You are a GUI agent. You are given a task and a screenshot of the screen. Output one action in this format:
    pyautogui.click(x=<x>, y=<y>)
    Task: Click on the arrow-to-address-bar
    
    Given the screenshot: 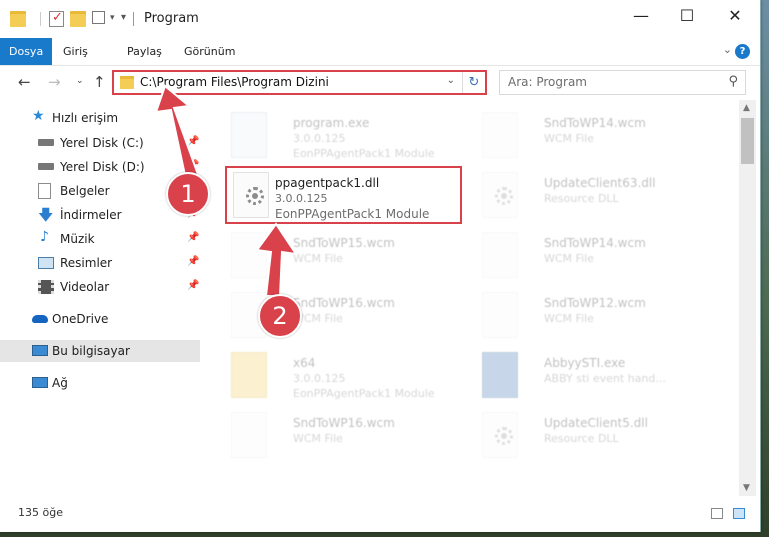 What is the action you would take?
    pyautogui.click(x=178, y=132)
    